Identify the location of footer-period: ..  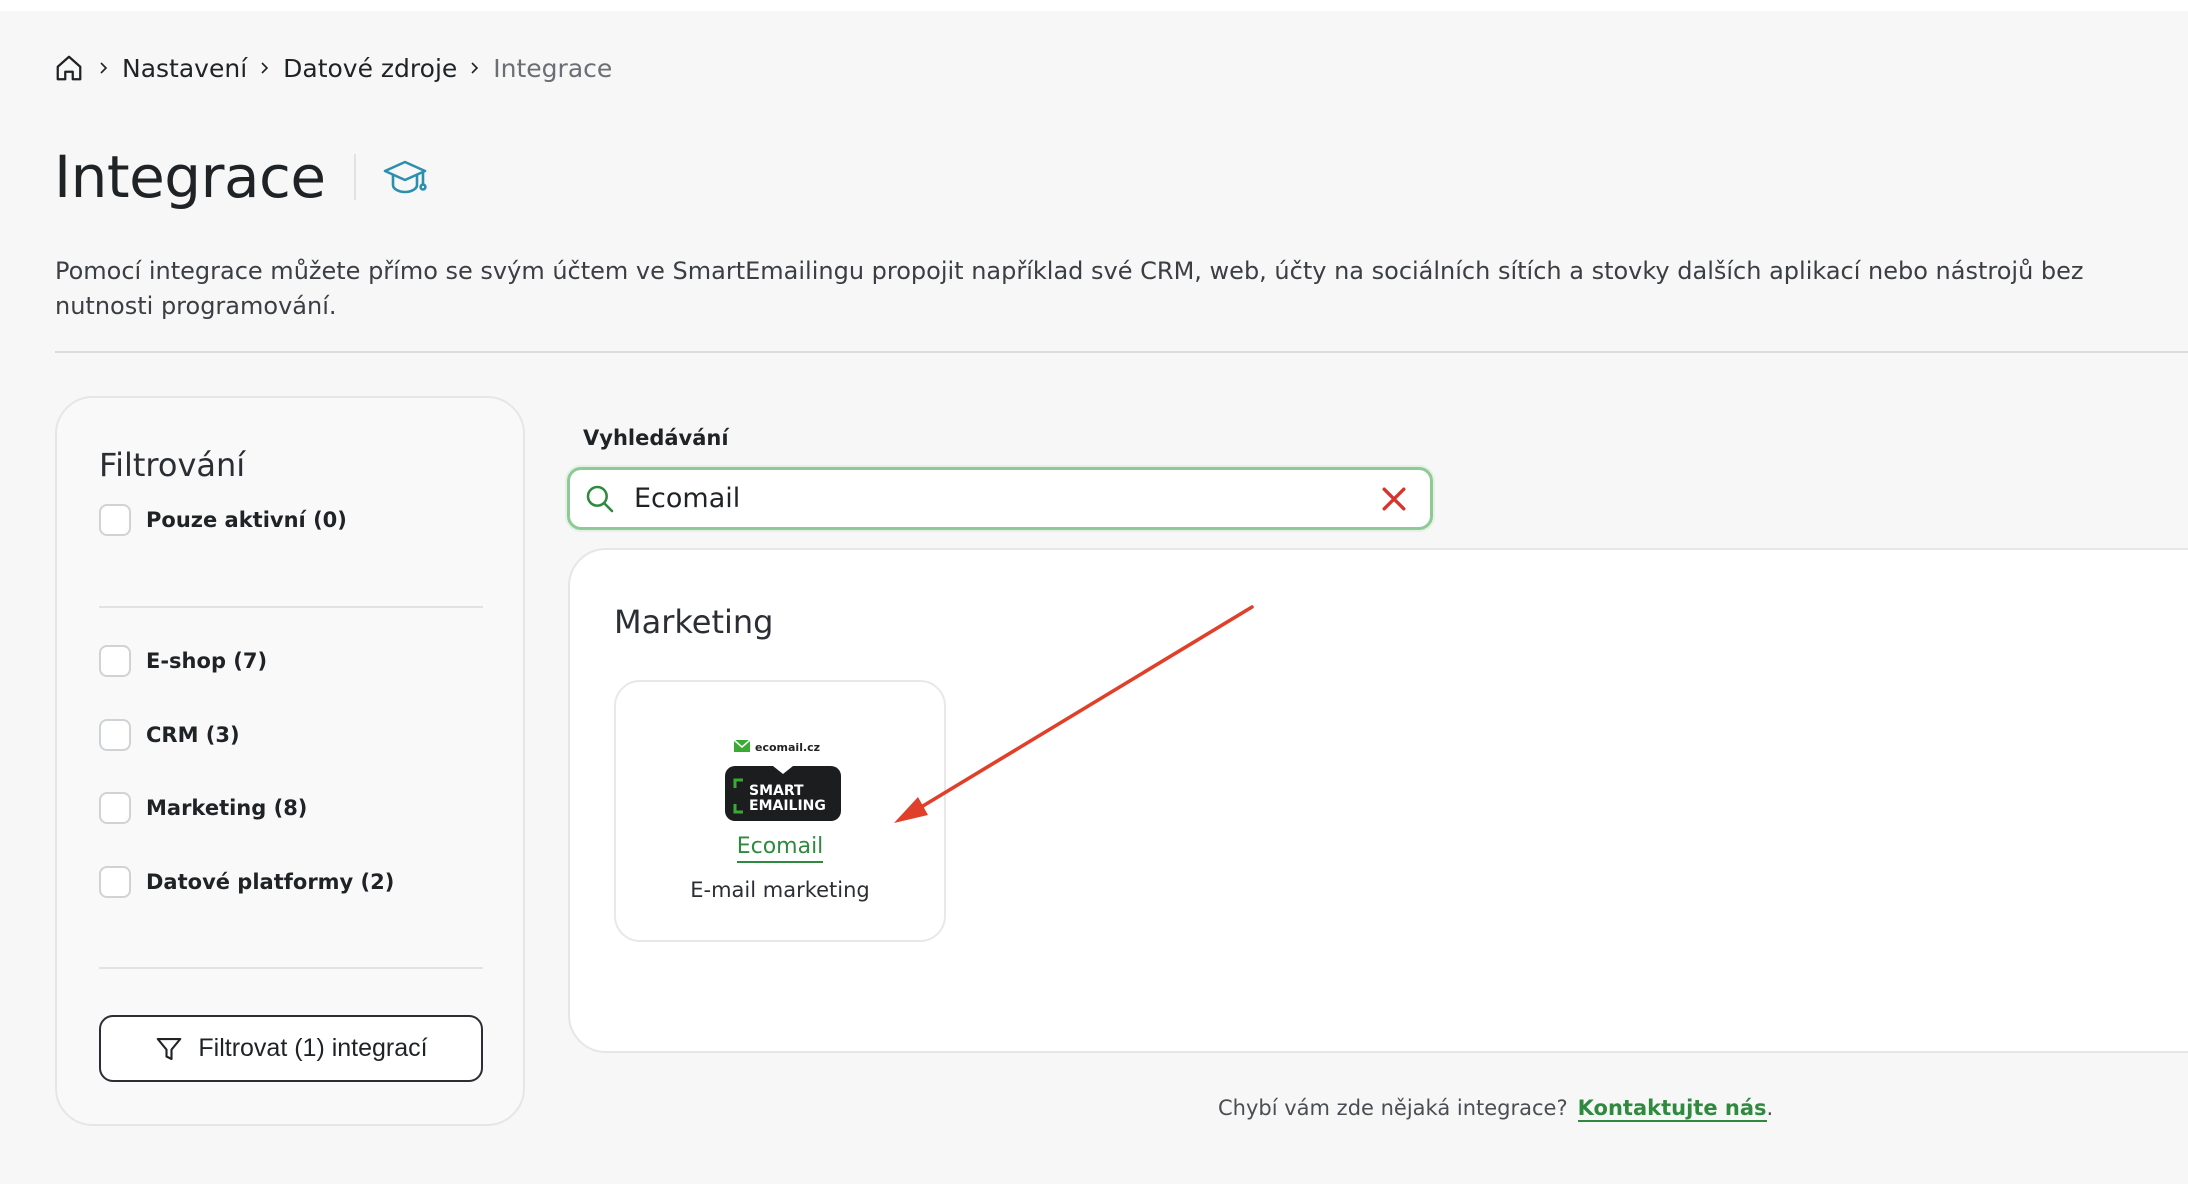
(1770, 1108).